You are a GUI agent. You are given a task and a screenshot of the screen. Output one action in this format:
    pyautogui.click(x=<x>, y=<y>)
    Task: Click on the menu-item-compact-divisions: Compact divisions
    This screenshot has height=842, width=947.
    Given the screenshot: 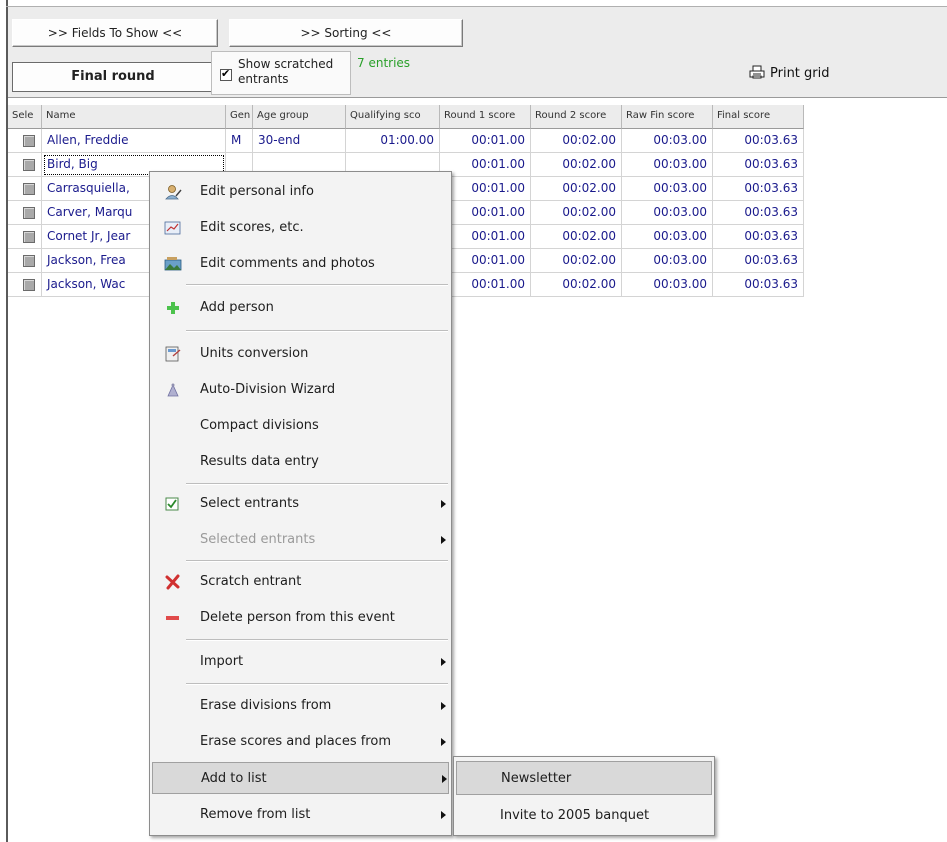 What is the action you would take?
    pyautogui.click(x=300, y=426)
    